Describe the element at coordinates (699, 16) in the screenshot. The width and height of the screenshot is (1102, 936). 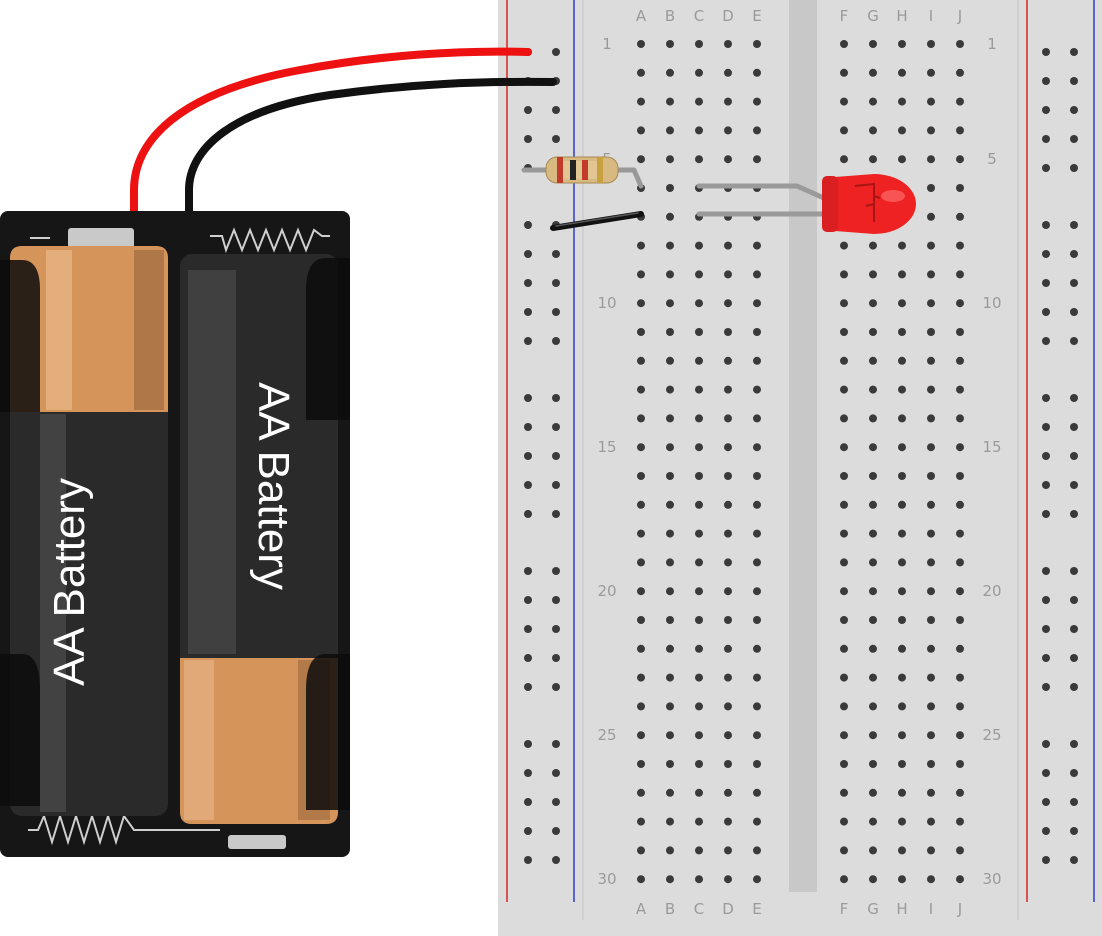
I see `column-label: C` at that location.